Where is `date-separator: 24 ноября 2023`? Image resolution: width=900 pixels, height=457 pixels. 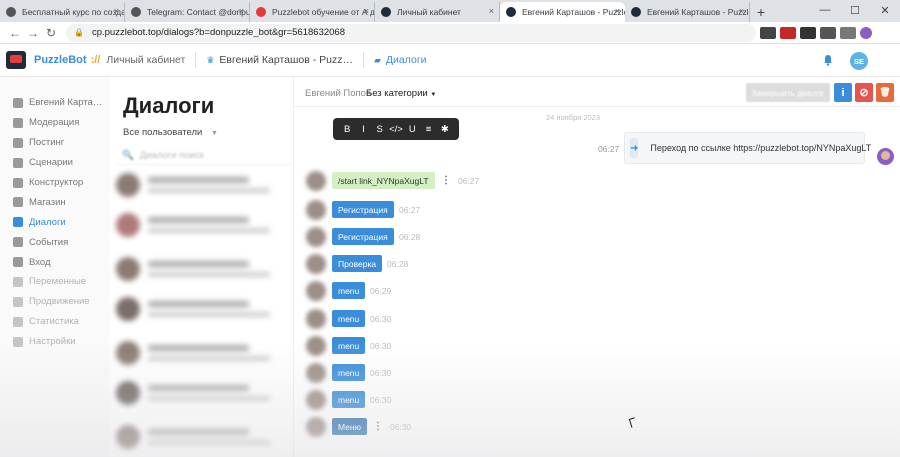
date-separator: 24 ноября 2023 is located at coordinates (573, 117).